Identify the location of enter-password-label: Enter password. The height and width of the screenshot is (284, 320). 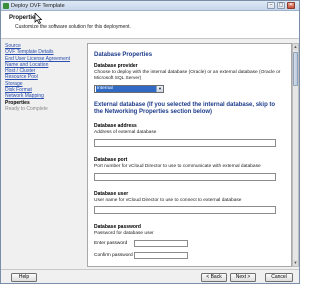
(111, 244).